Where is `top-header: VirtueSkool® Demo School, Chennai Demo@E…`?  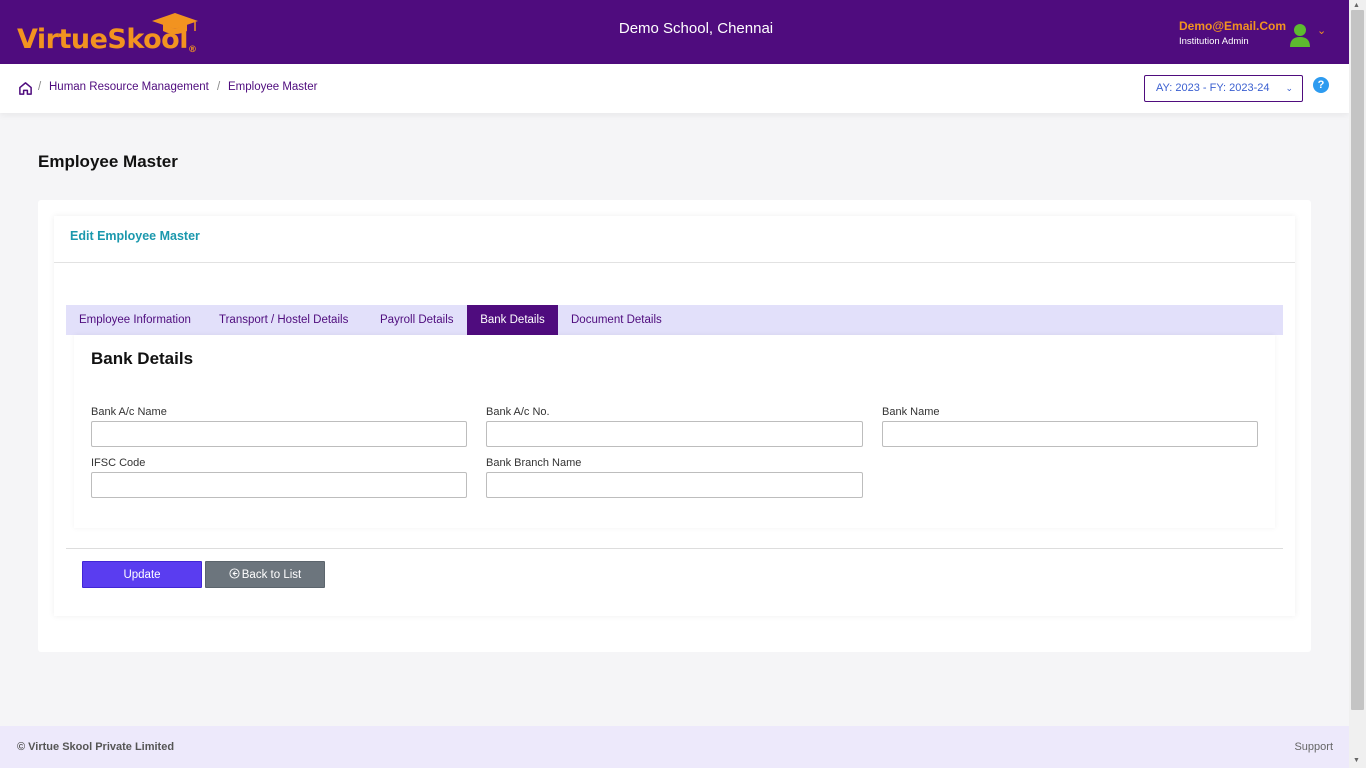 top-header: VirtueSkool® Demo School, Chennai Demo@E… is located at coordinates (674, 32).